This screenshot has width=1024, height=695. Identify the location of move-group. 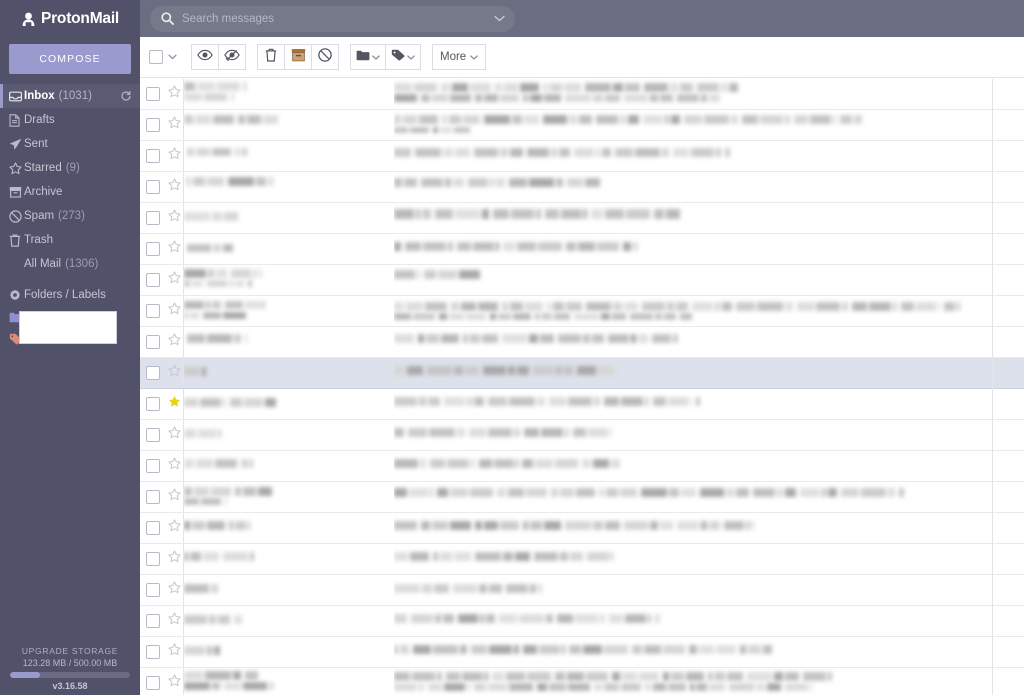
(298, 57).